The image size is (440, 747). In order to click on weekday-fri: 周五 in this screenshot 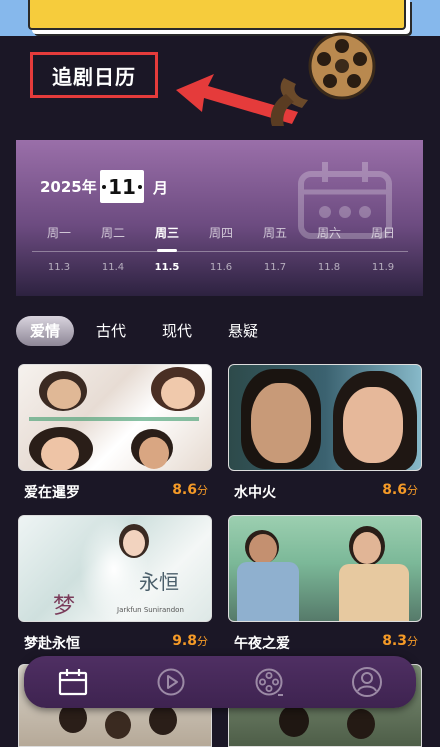, I will do `click(275, 232)`.